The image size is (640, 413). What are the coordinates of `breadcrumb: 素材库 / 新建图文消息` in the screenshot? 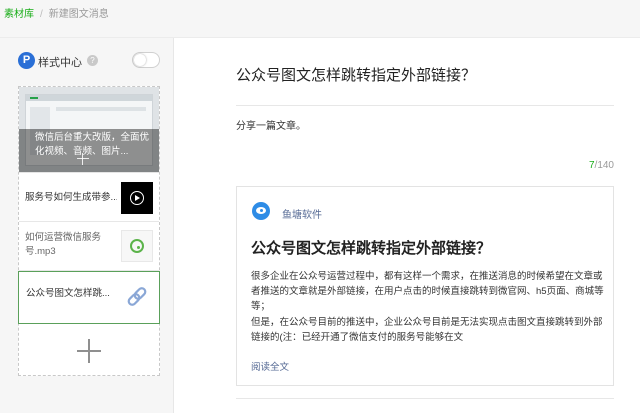 It's located at (56, 12).